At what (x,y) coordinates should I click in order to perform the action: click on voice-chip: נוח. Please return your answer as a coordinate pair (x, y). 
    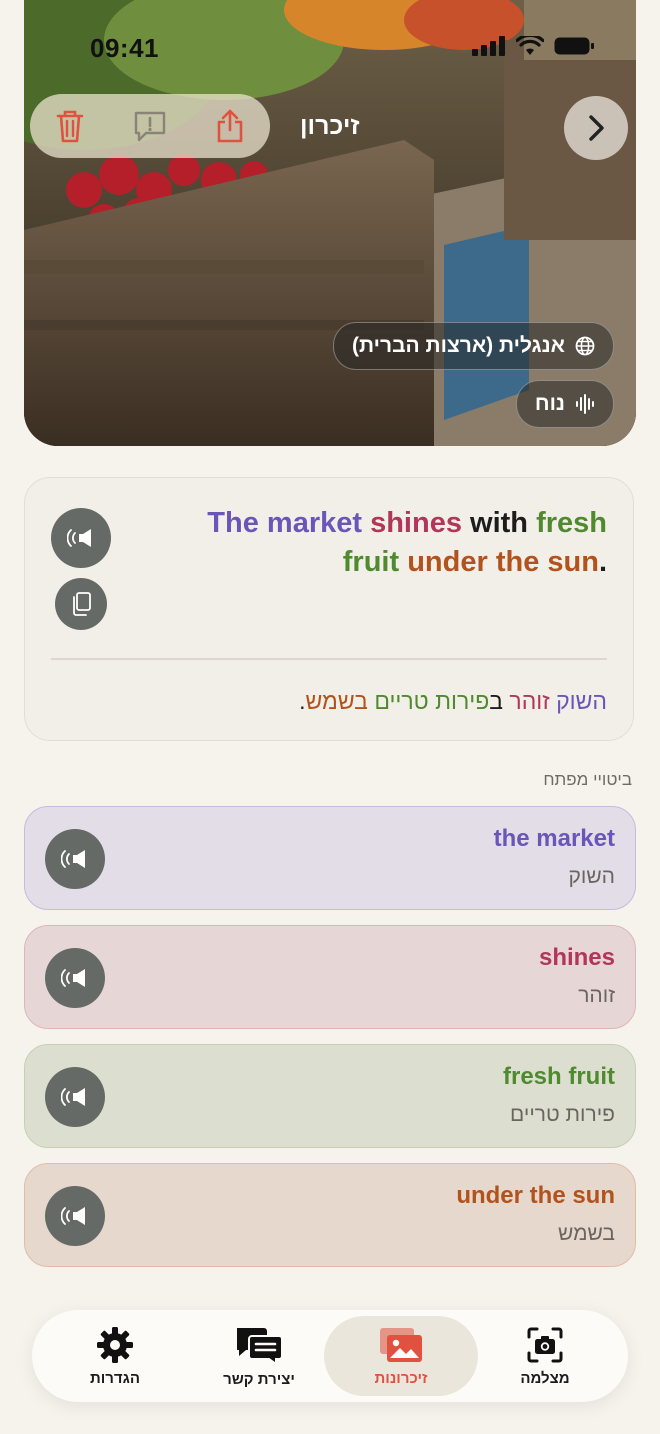
    Looking at the image, I should click on (564, 404).